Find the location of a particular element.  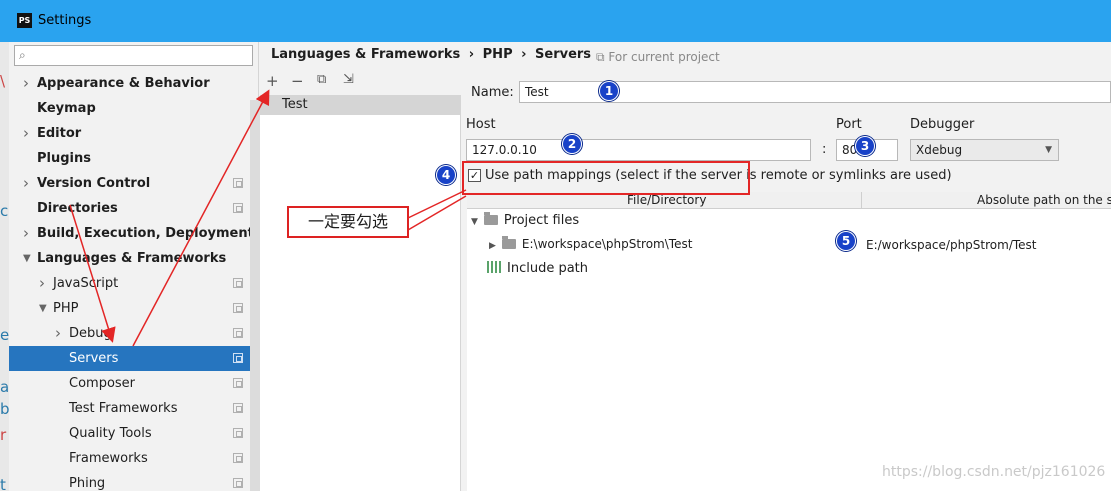

arrow-to-servers is located at coordinates (92, 273).